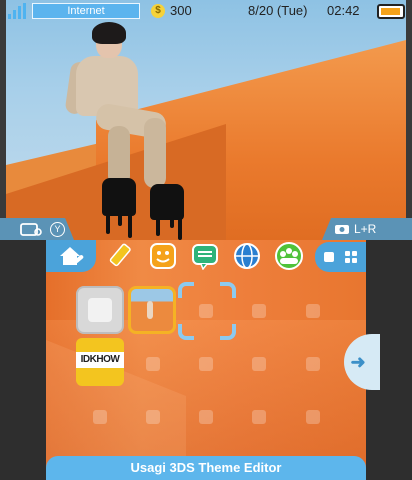  I want to click on play-coin-count: 300, so click(181, 10).